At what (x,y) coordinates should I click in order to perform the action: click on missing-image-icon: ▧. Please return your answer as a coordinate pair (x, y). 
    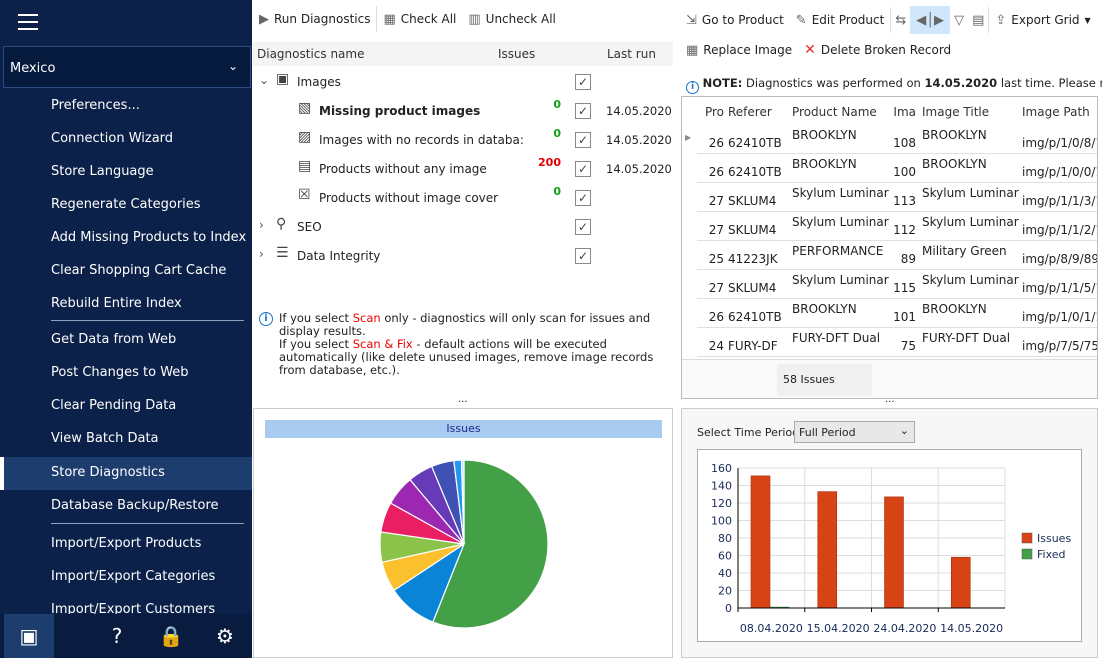
    Looking at the image, I should click on (305, 108).